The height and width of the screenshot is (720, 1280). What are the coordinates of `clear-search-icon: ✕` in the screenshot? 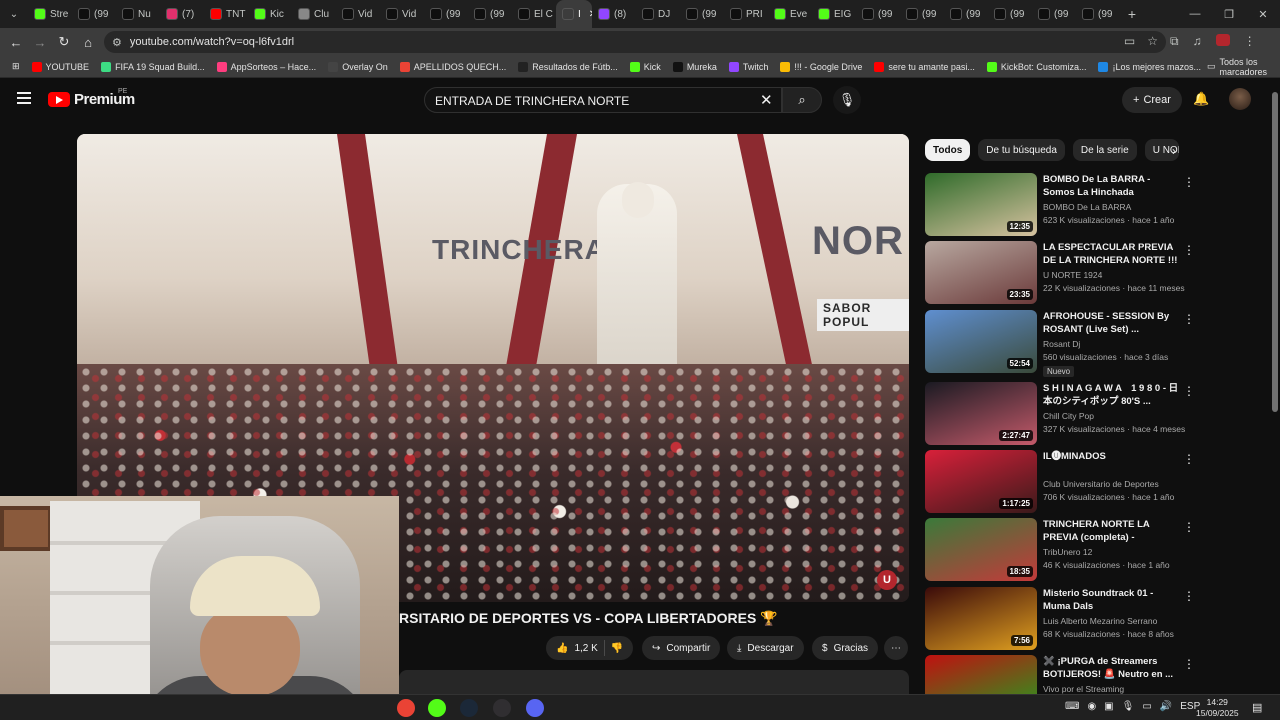 It's located at (766, 100).